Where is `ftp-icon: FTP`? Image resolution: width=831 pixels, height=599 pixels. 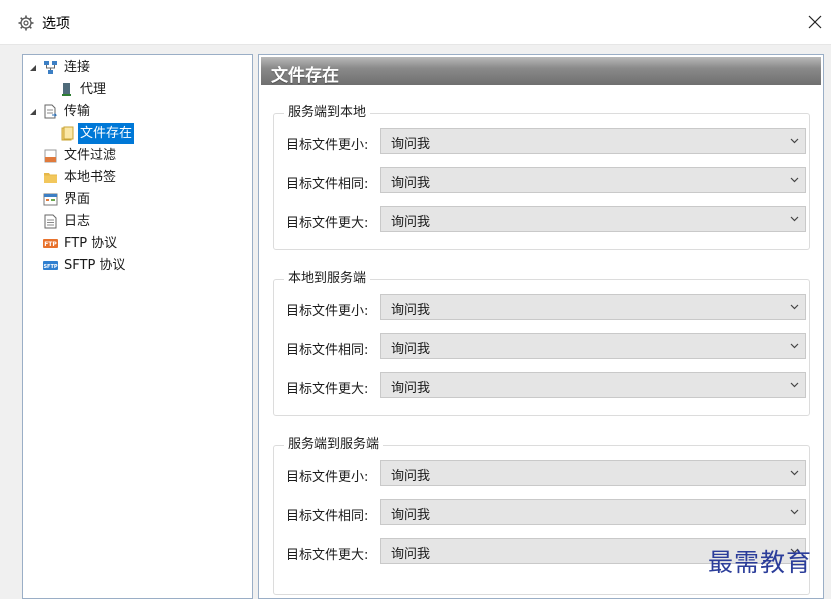
ftp-icon: FTP is located at coordinates (50, 243).